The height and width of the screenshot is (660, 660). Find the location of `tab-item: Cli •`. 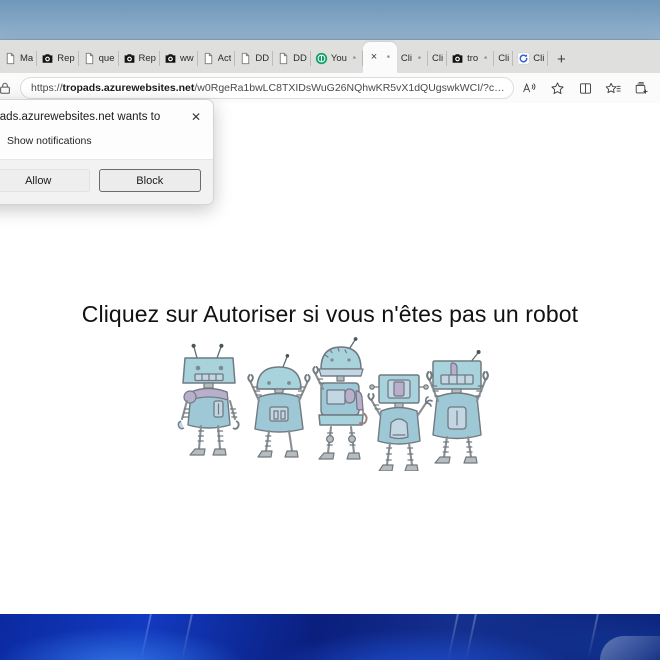

tab-item: Cli • is located at coordinates (412, 58).